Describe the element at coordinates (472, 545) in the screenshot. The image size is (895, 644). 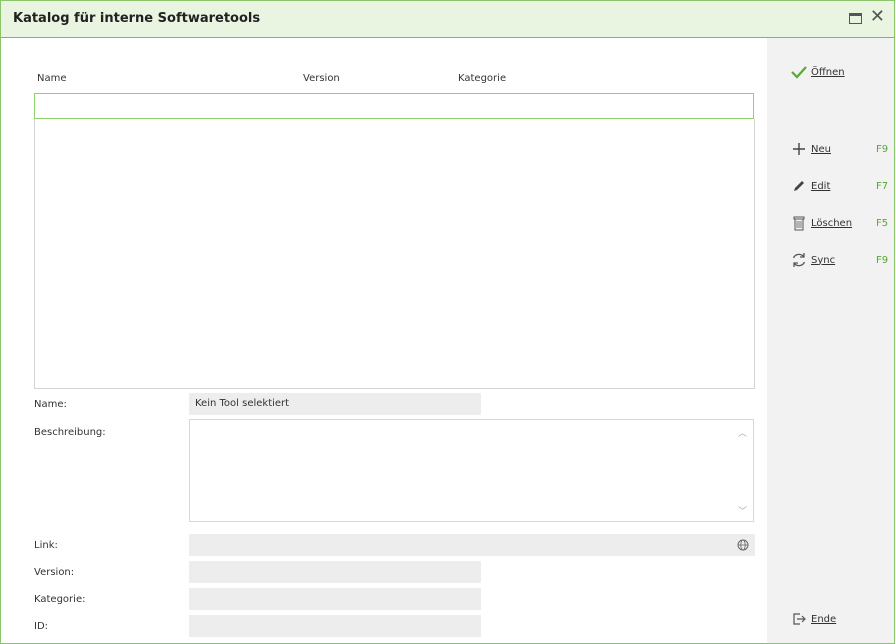
I see `link-field` at that location.